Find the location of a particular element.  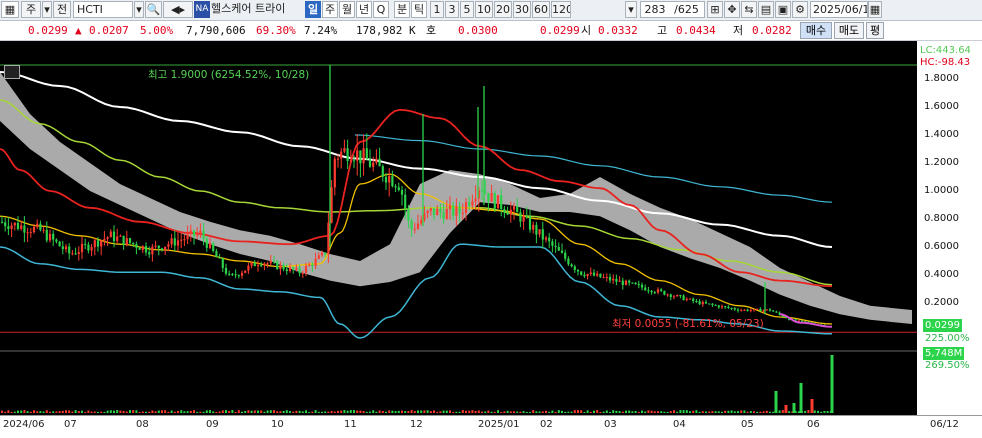

interval-5: 5 is located at coordinates (467, 9).